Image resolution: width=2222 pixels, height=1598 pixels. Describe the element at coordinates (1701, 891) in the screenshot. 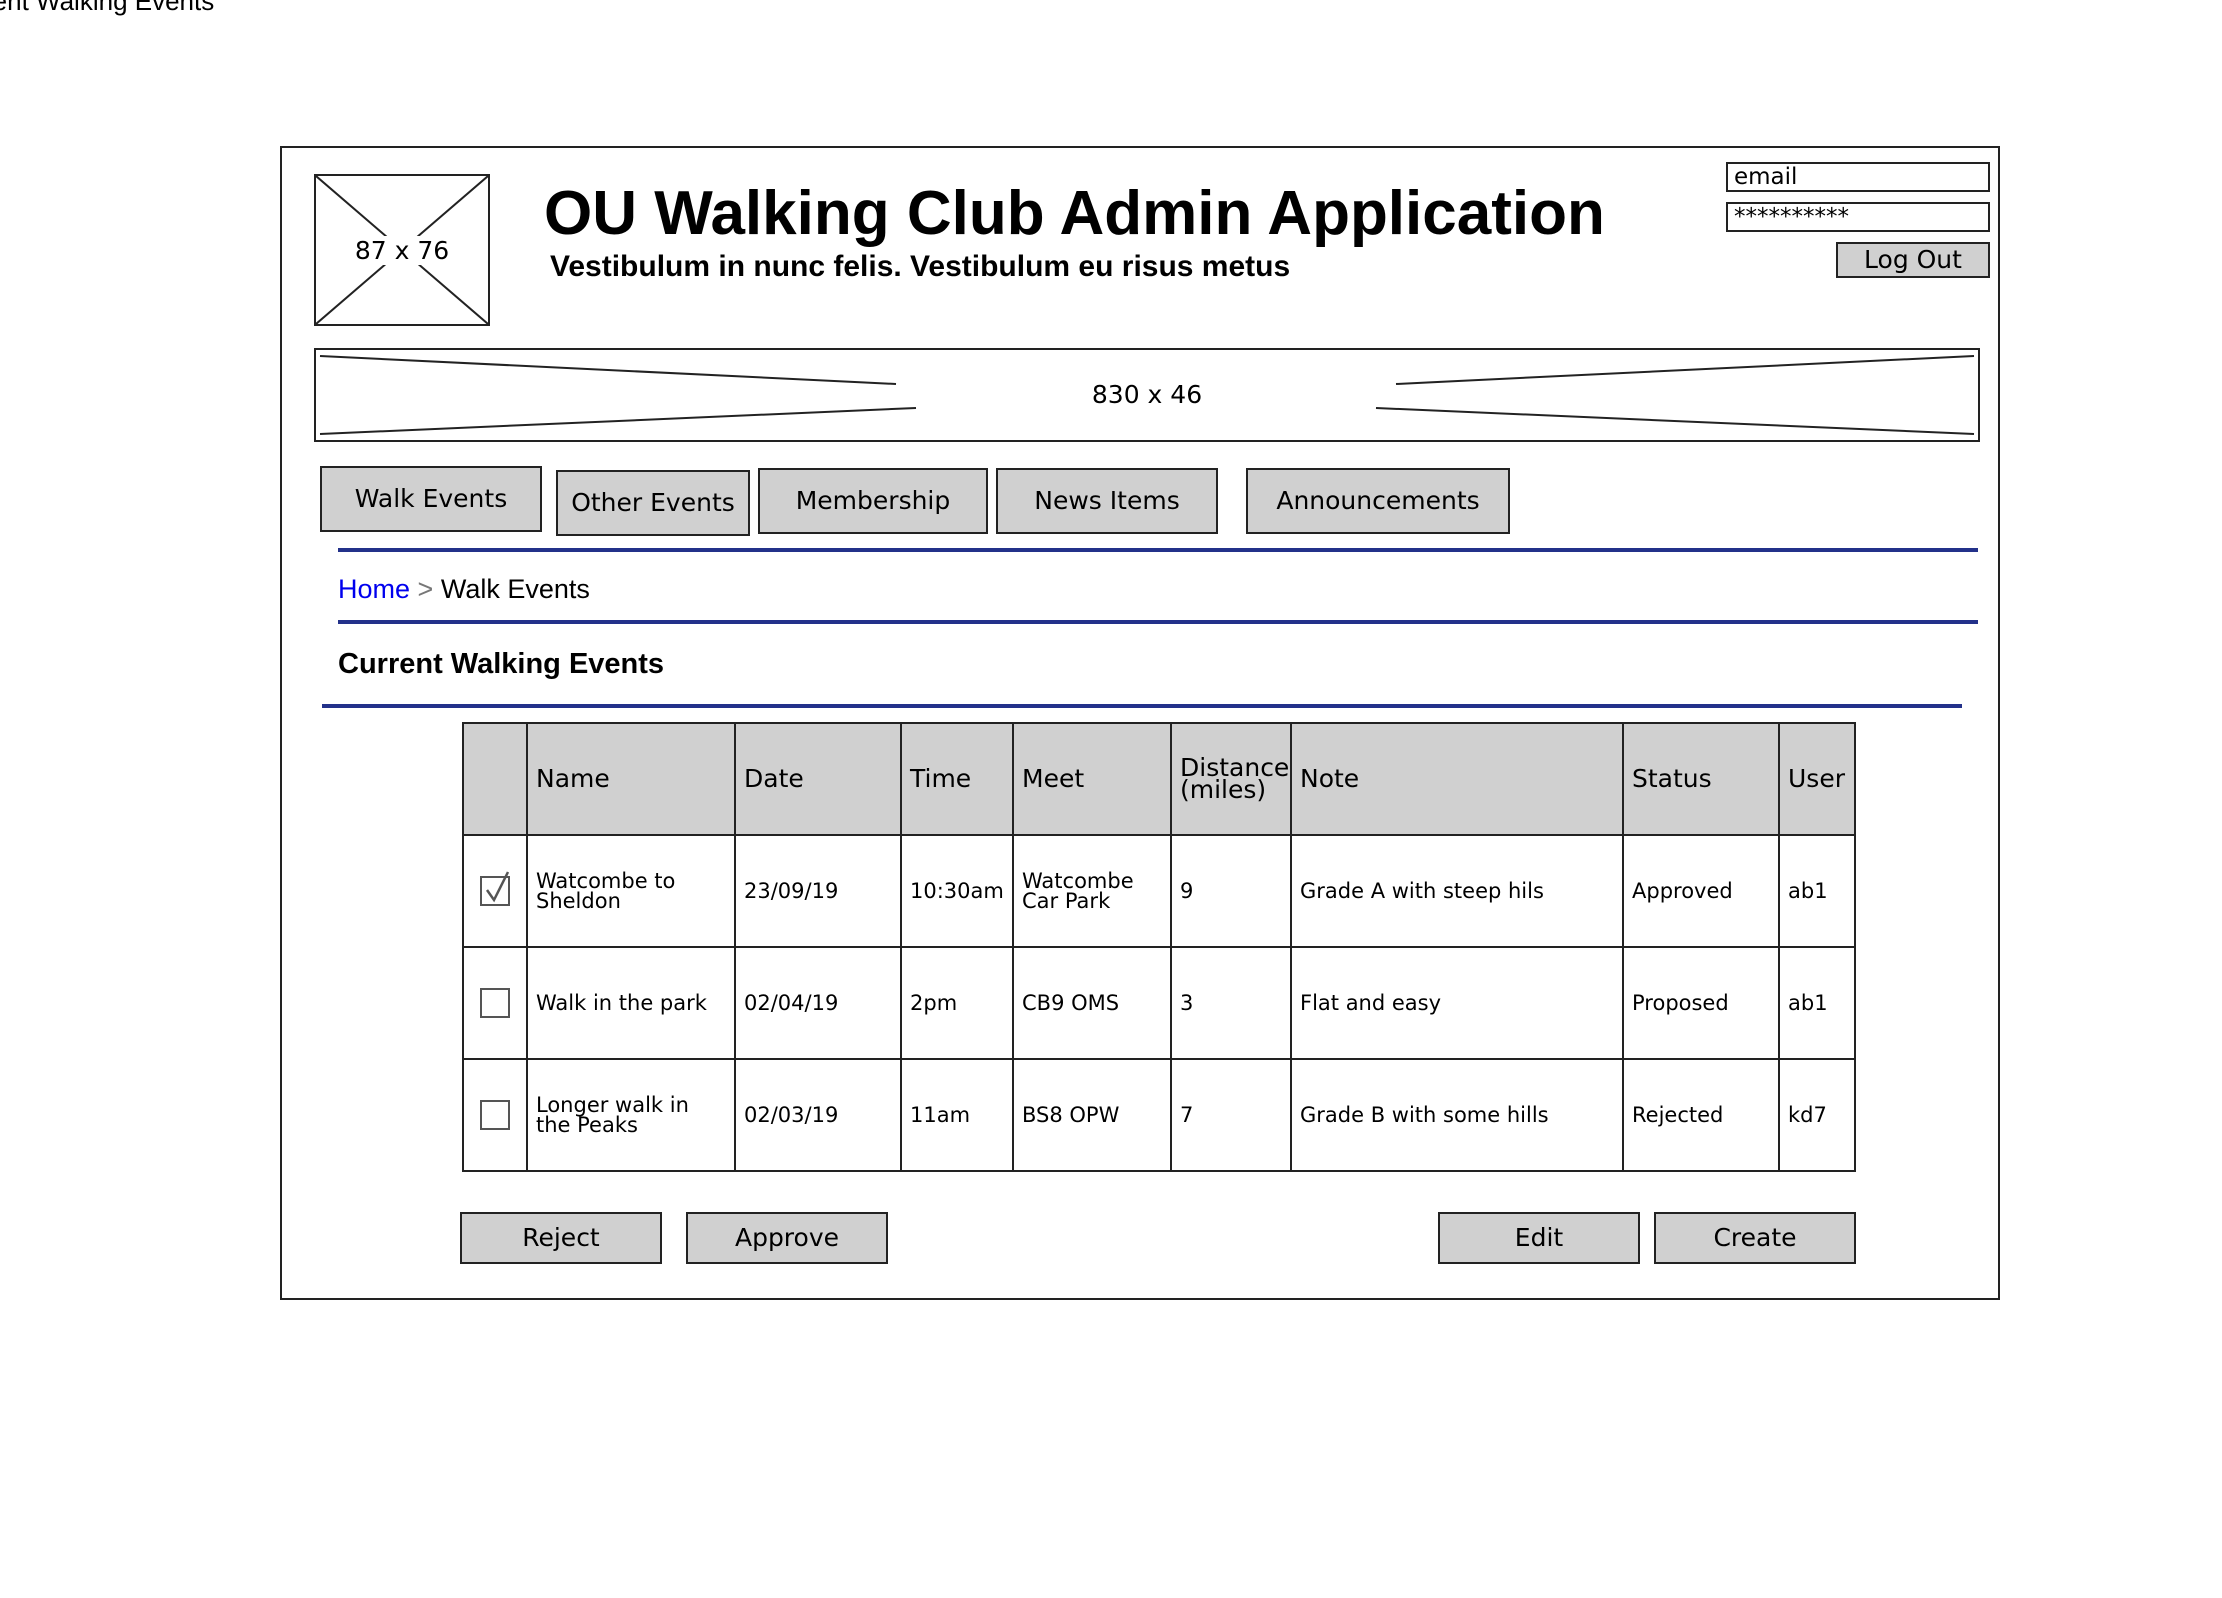

I see `cell-status: Approved` at that location.